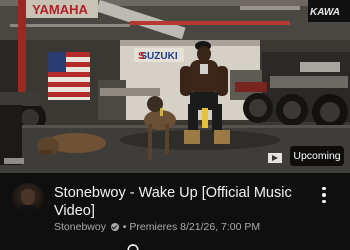 The width and height of the screenshot is (350, 250). Describe the element at coordinates (317, 156) in the screenshot. I see `upcoming-badge: Upcoming` at that location.